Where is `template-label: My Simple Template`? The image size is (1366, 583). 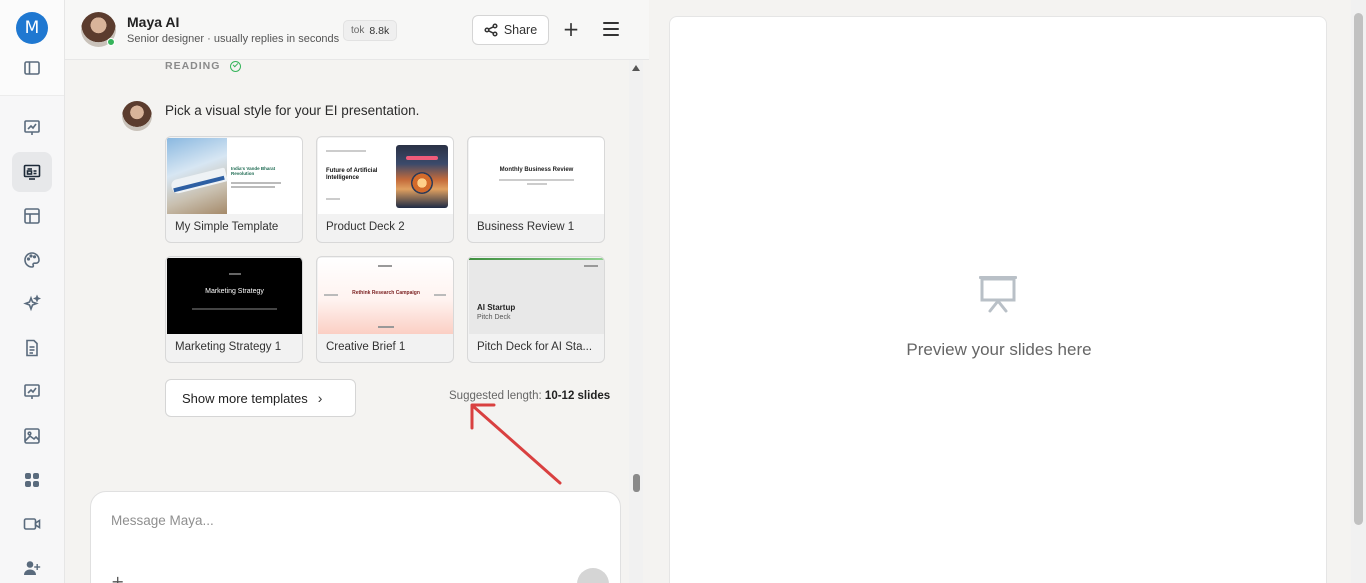
template-label: My Simple Template is located at coordinates (227, 227).